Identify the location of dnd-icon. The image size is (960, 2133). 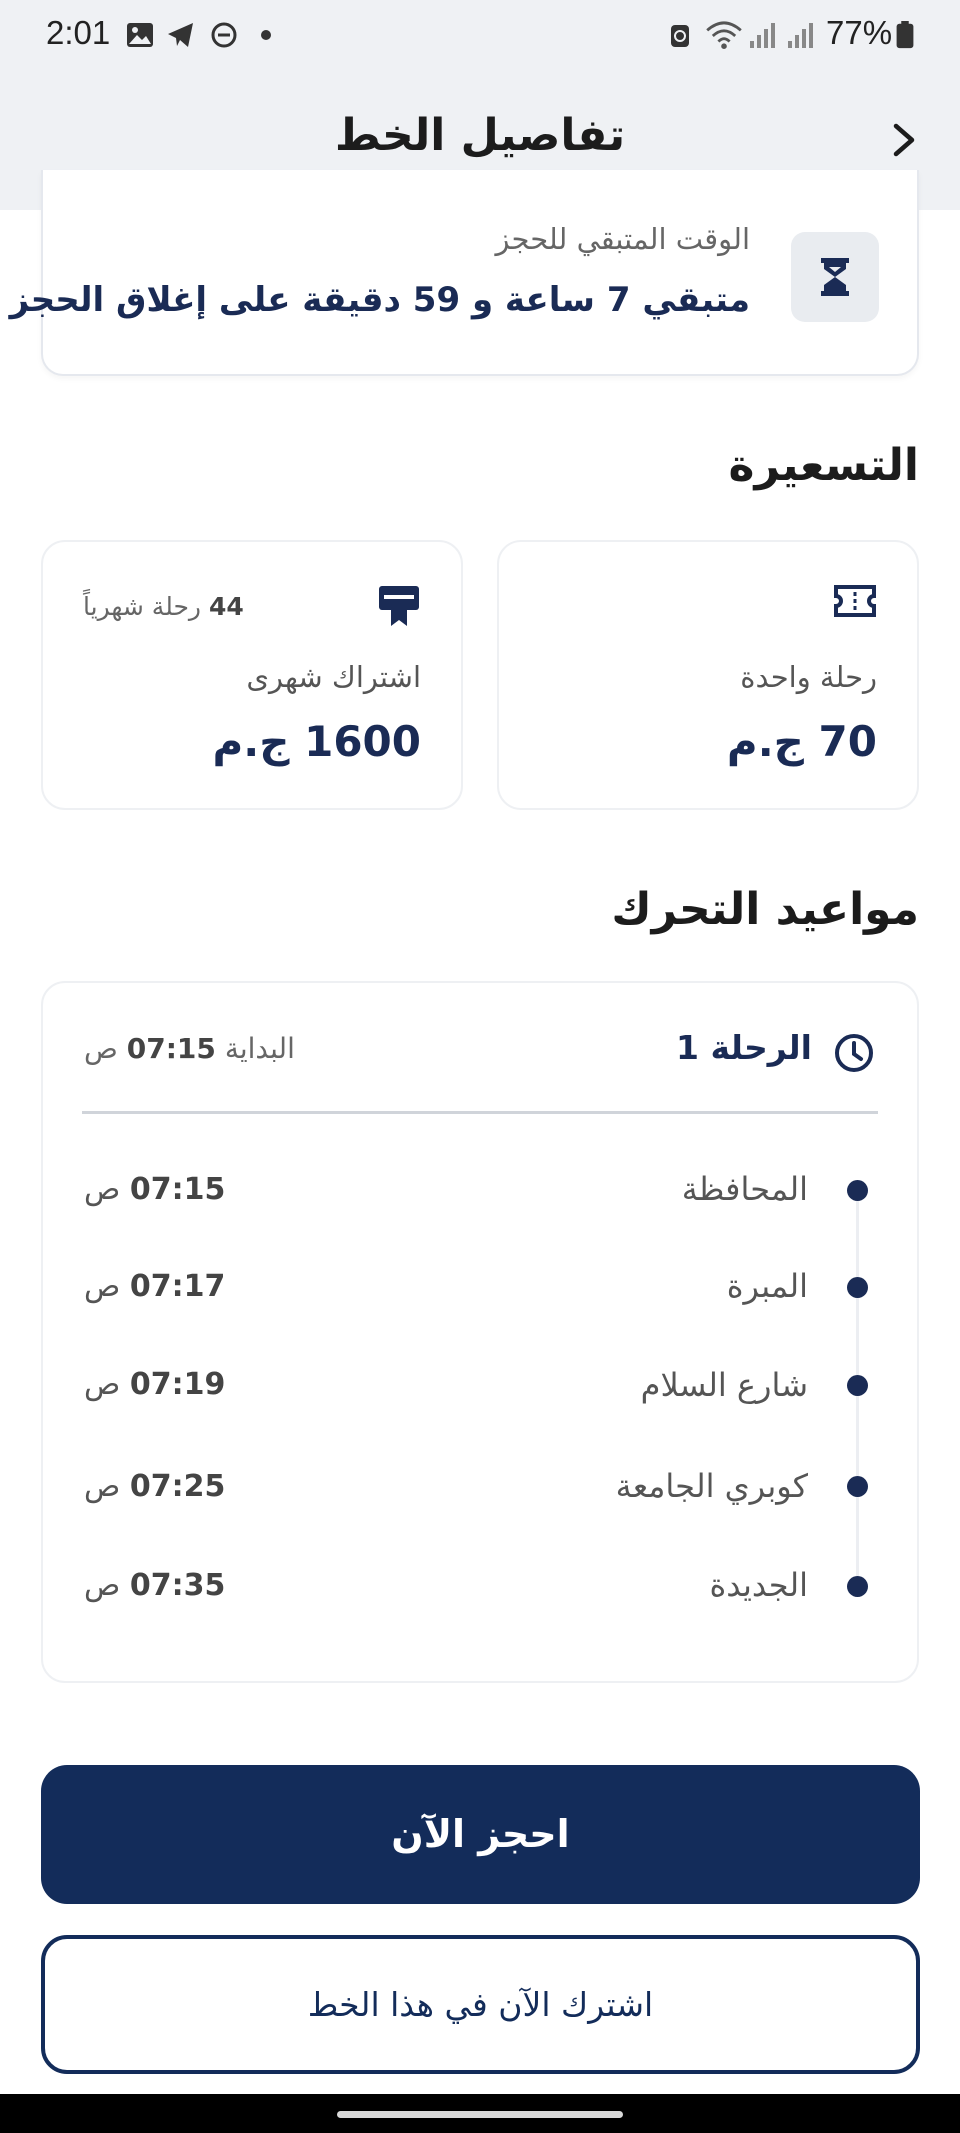
(224, 35).